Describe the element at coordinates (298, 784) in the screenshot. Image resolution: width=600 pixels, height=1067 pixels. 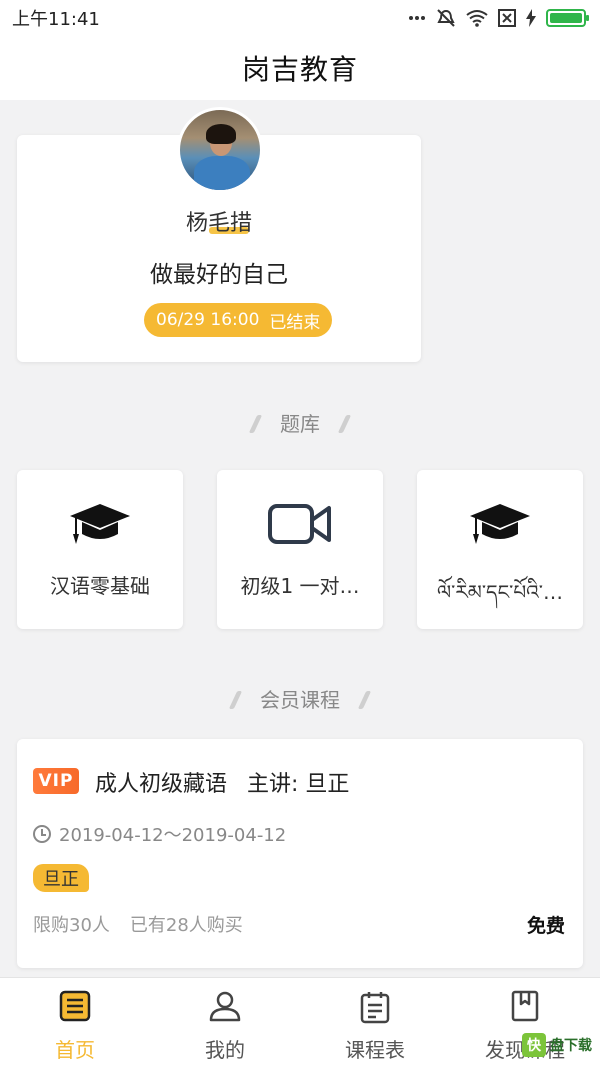
I see `course-lecturer: 主讲: 旦正` at that location.